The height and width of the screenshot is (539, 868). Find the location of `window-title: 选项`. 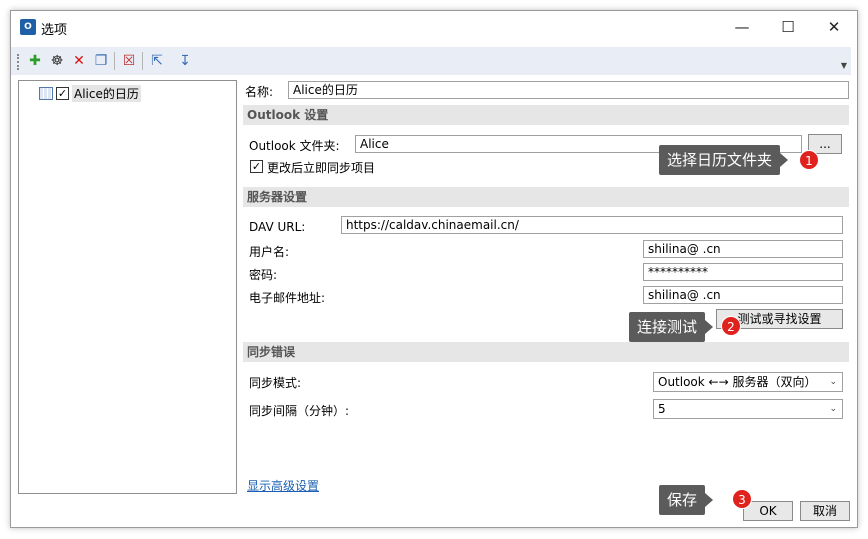

window-title: 选项 is located at coordinates (54, 30).